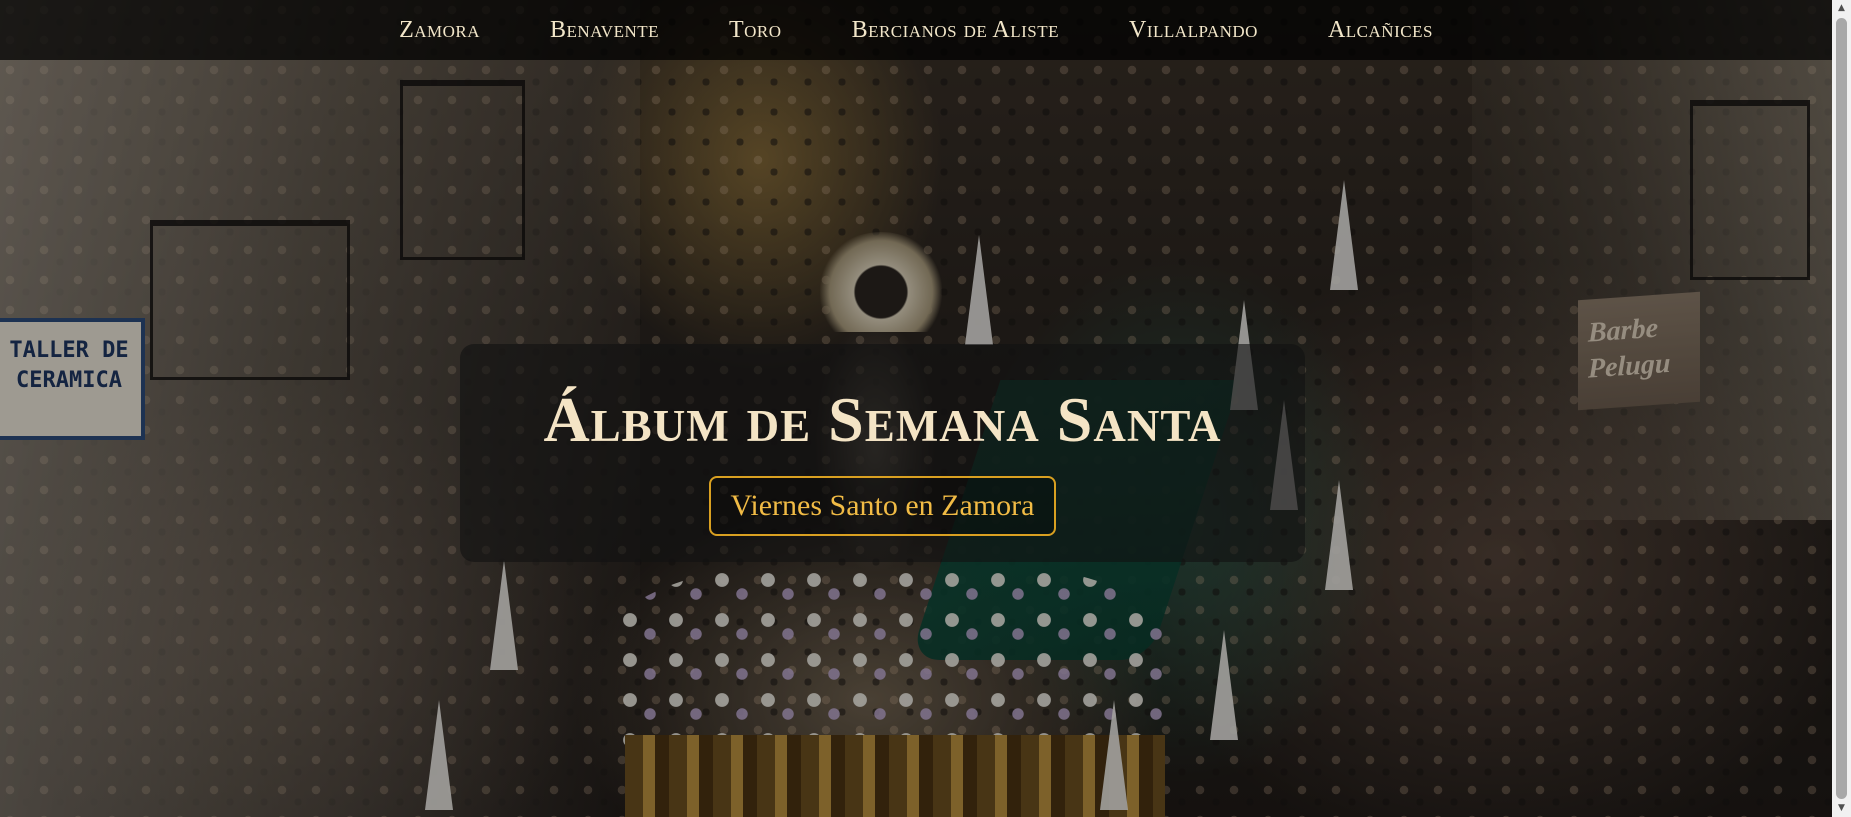  What do you see at coordinates (881, 282) in the screenshot?
I see `halo-crown` at bounding box center [881, 282].